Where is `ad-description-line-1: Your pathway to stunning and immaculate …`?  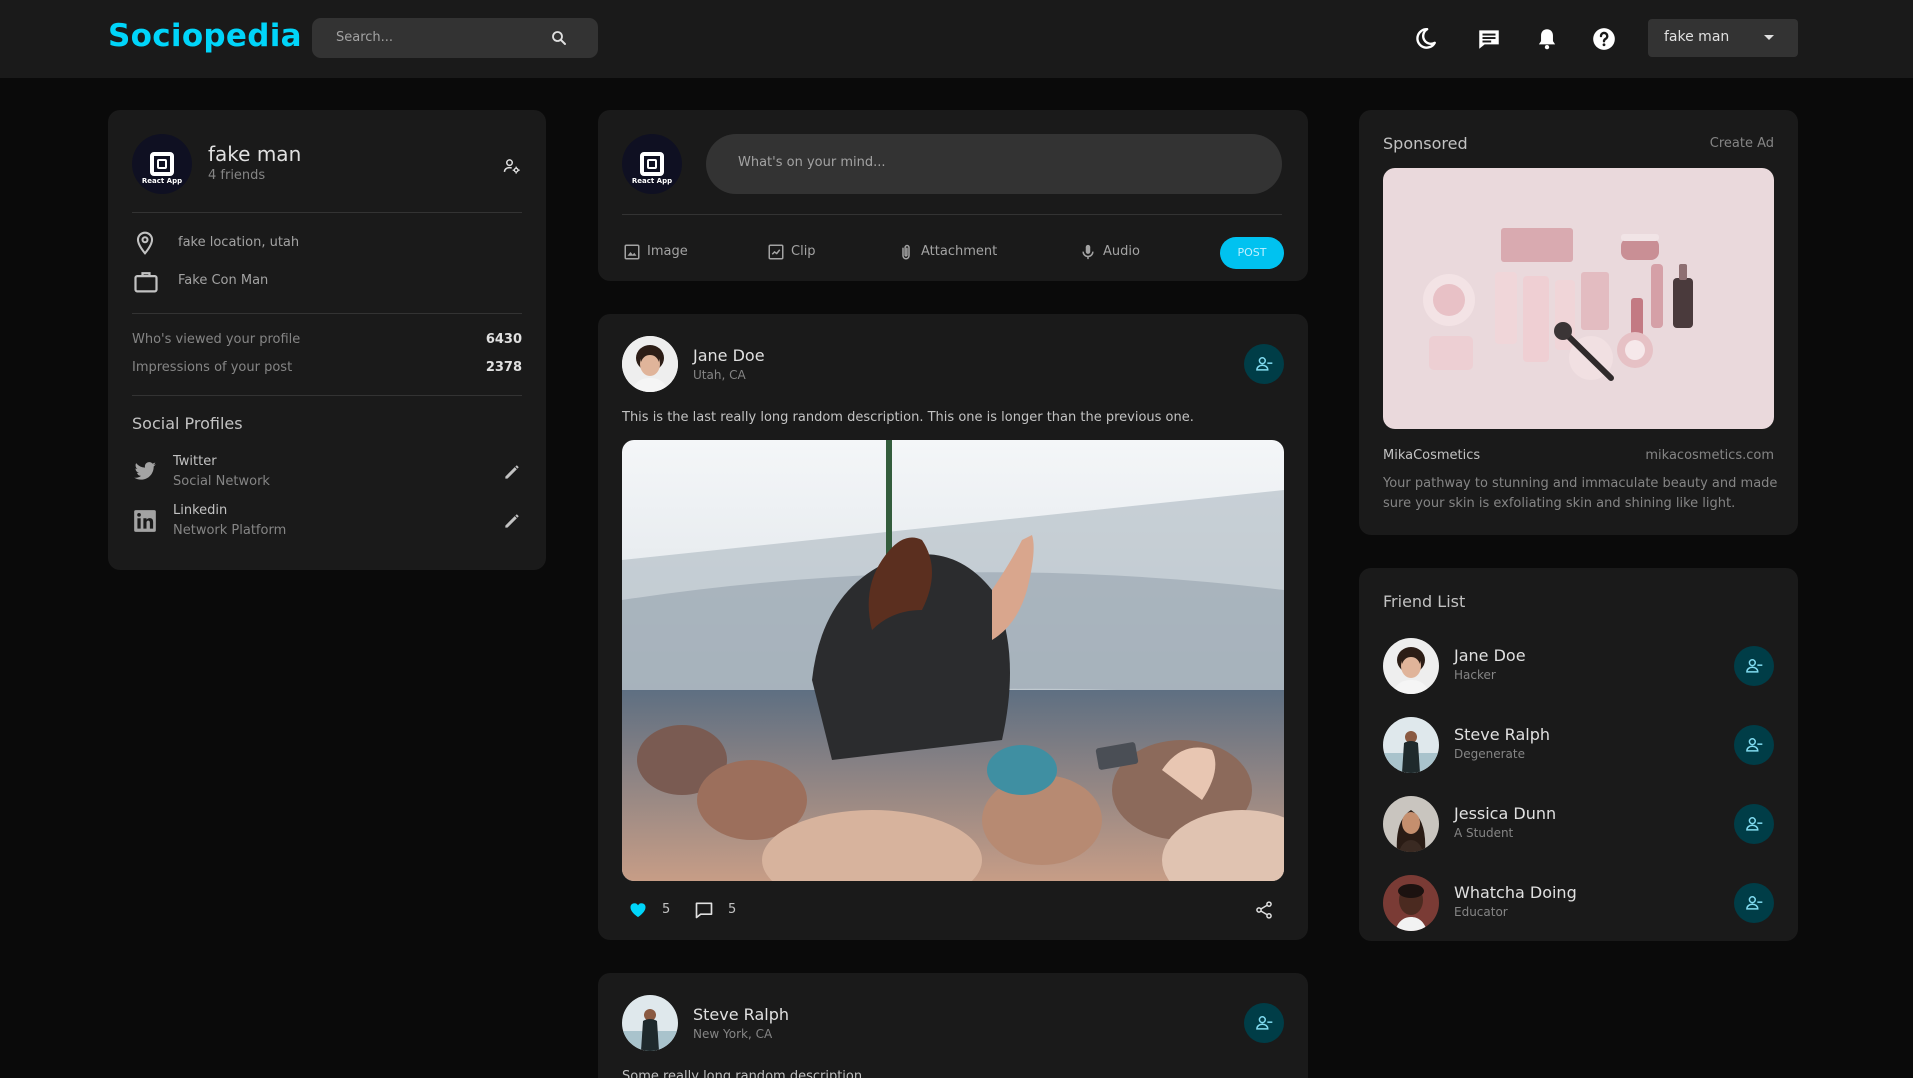
ad-description-line-1: Your pathway to stunning and immaculate … is located at coordinates (1580, 483).